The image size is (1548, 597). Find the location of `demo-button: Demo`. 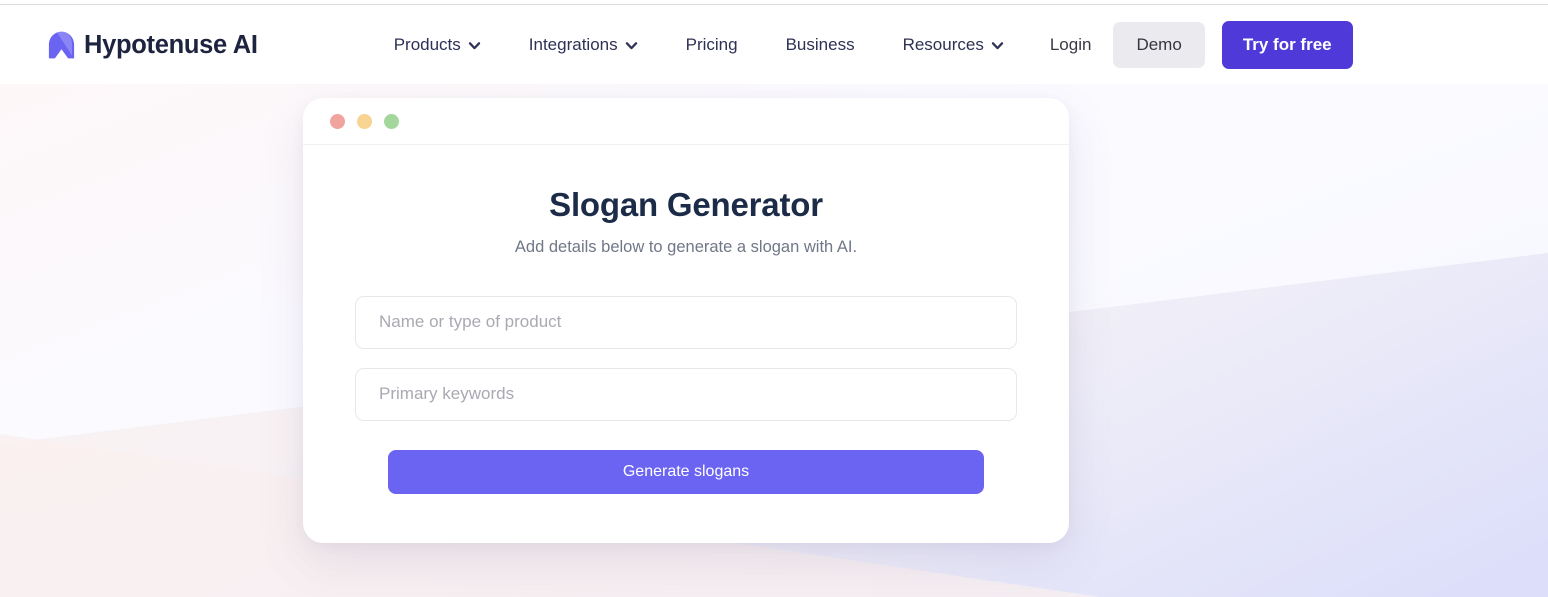

demo-button: Demo is located at coordinates (1159, 45).